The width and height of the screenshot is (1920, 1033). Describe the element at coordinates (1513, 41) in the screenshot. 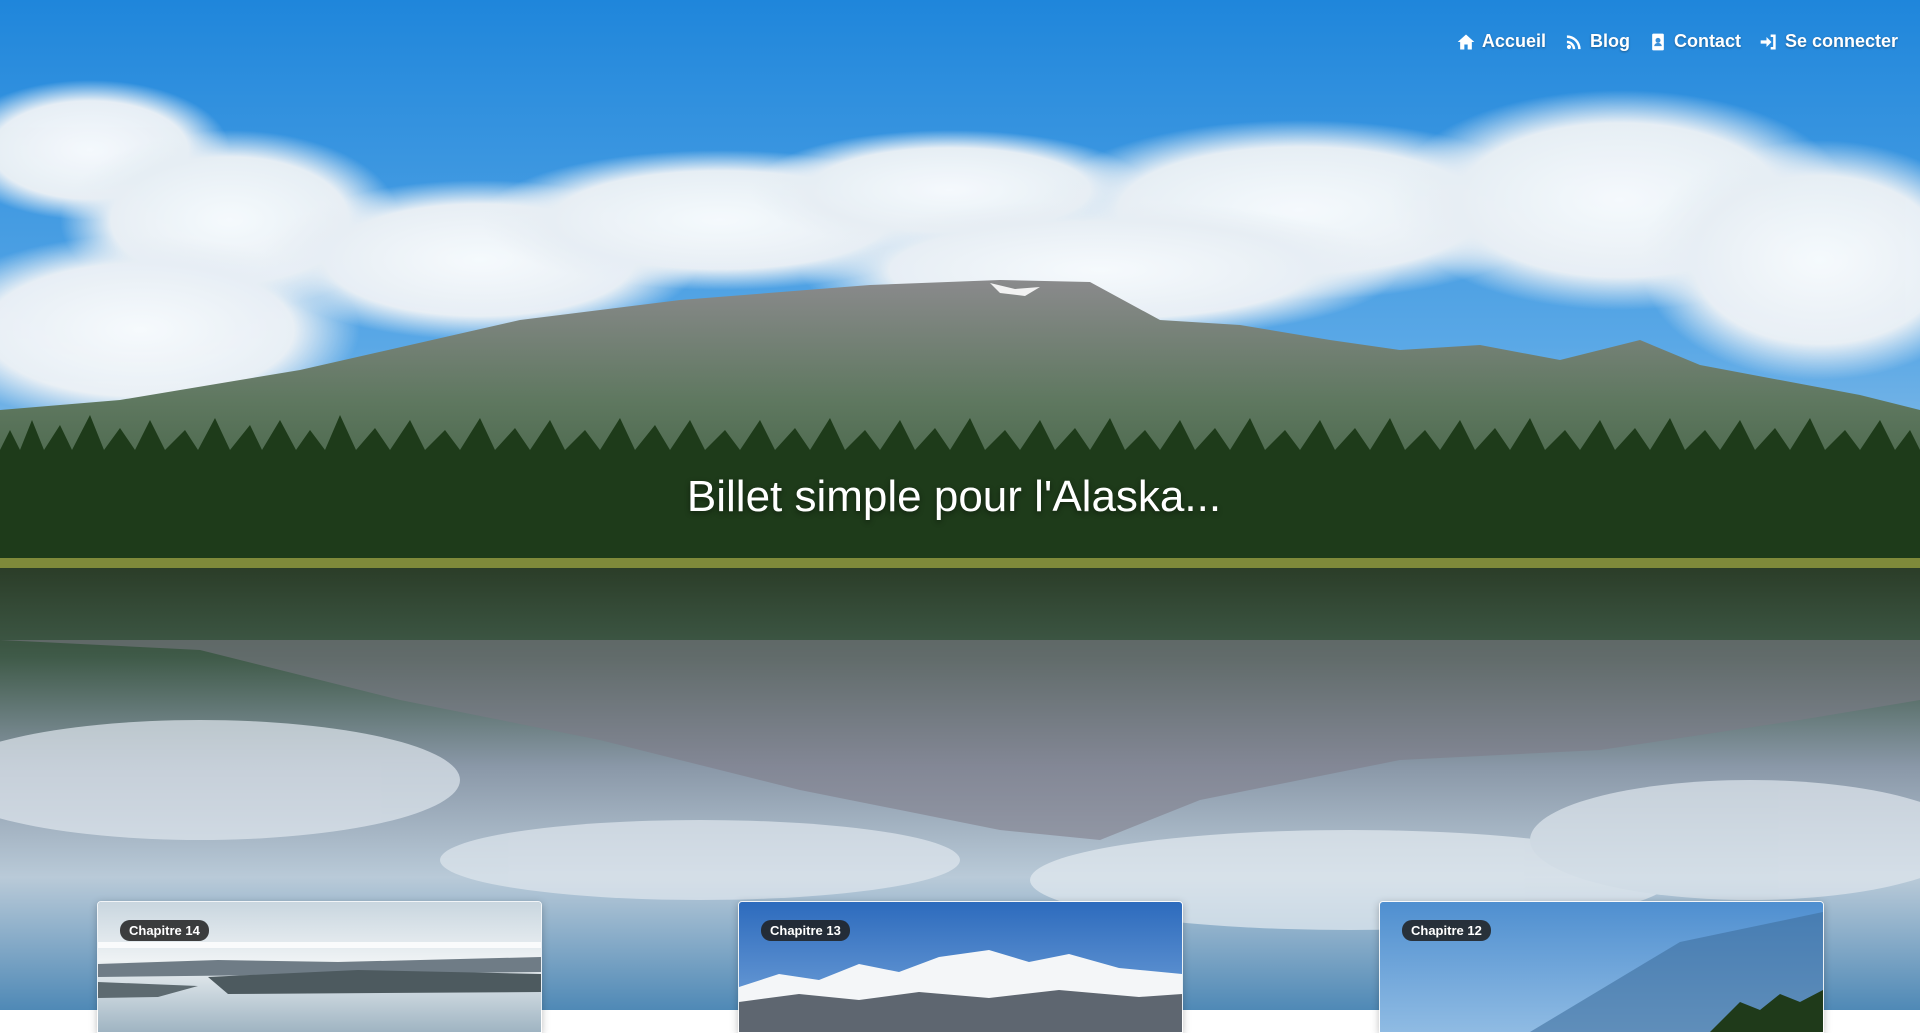

I see `nav-accueil-label: Accueil` at that location.